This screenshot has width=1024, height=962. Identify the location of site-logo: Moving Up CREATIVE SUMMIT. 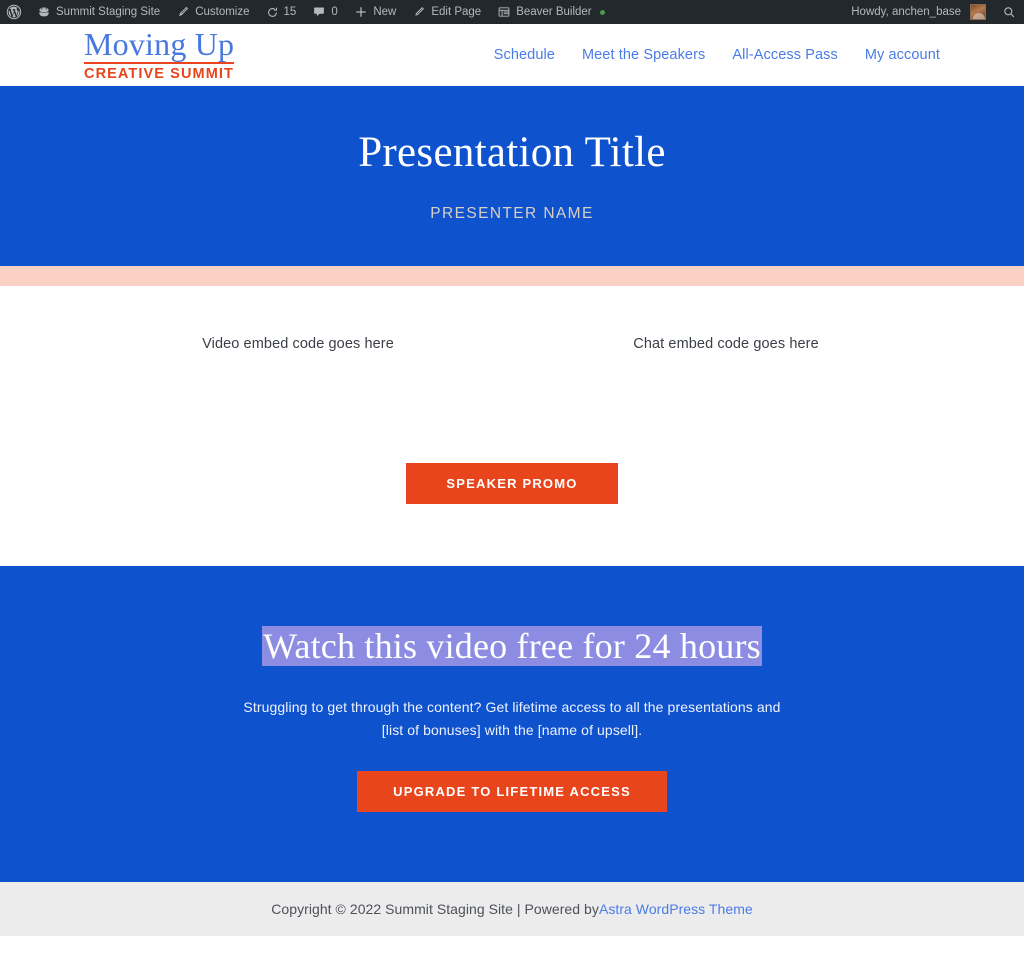
(159, 54).